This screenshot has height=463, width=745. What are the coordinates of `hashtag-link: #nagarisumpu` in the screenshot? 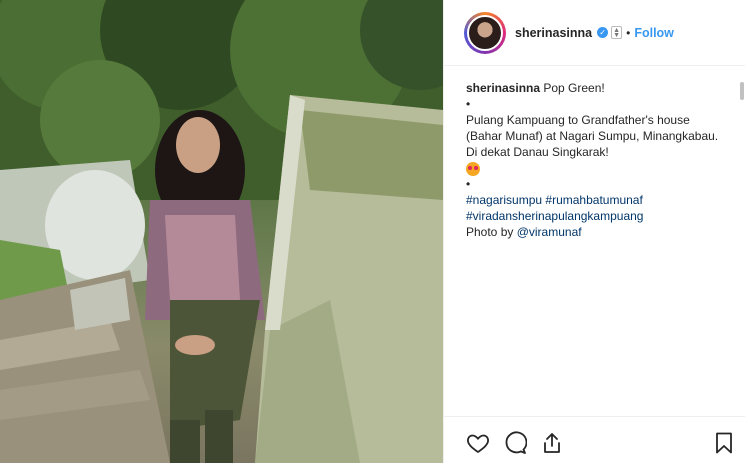 It's located at (504, 200).